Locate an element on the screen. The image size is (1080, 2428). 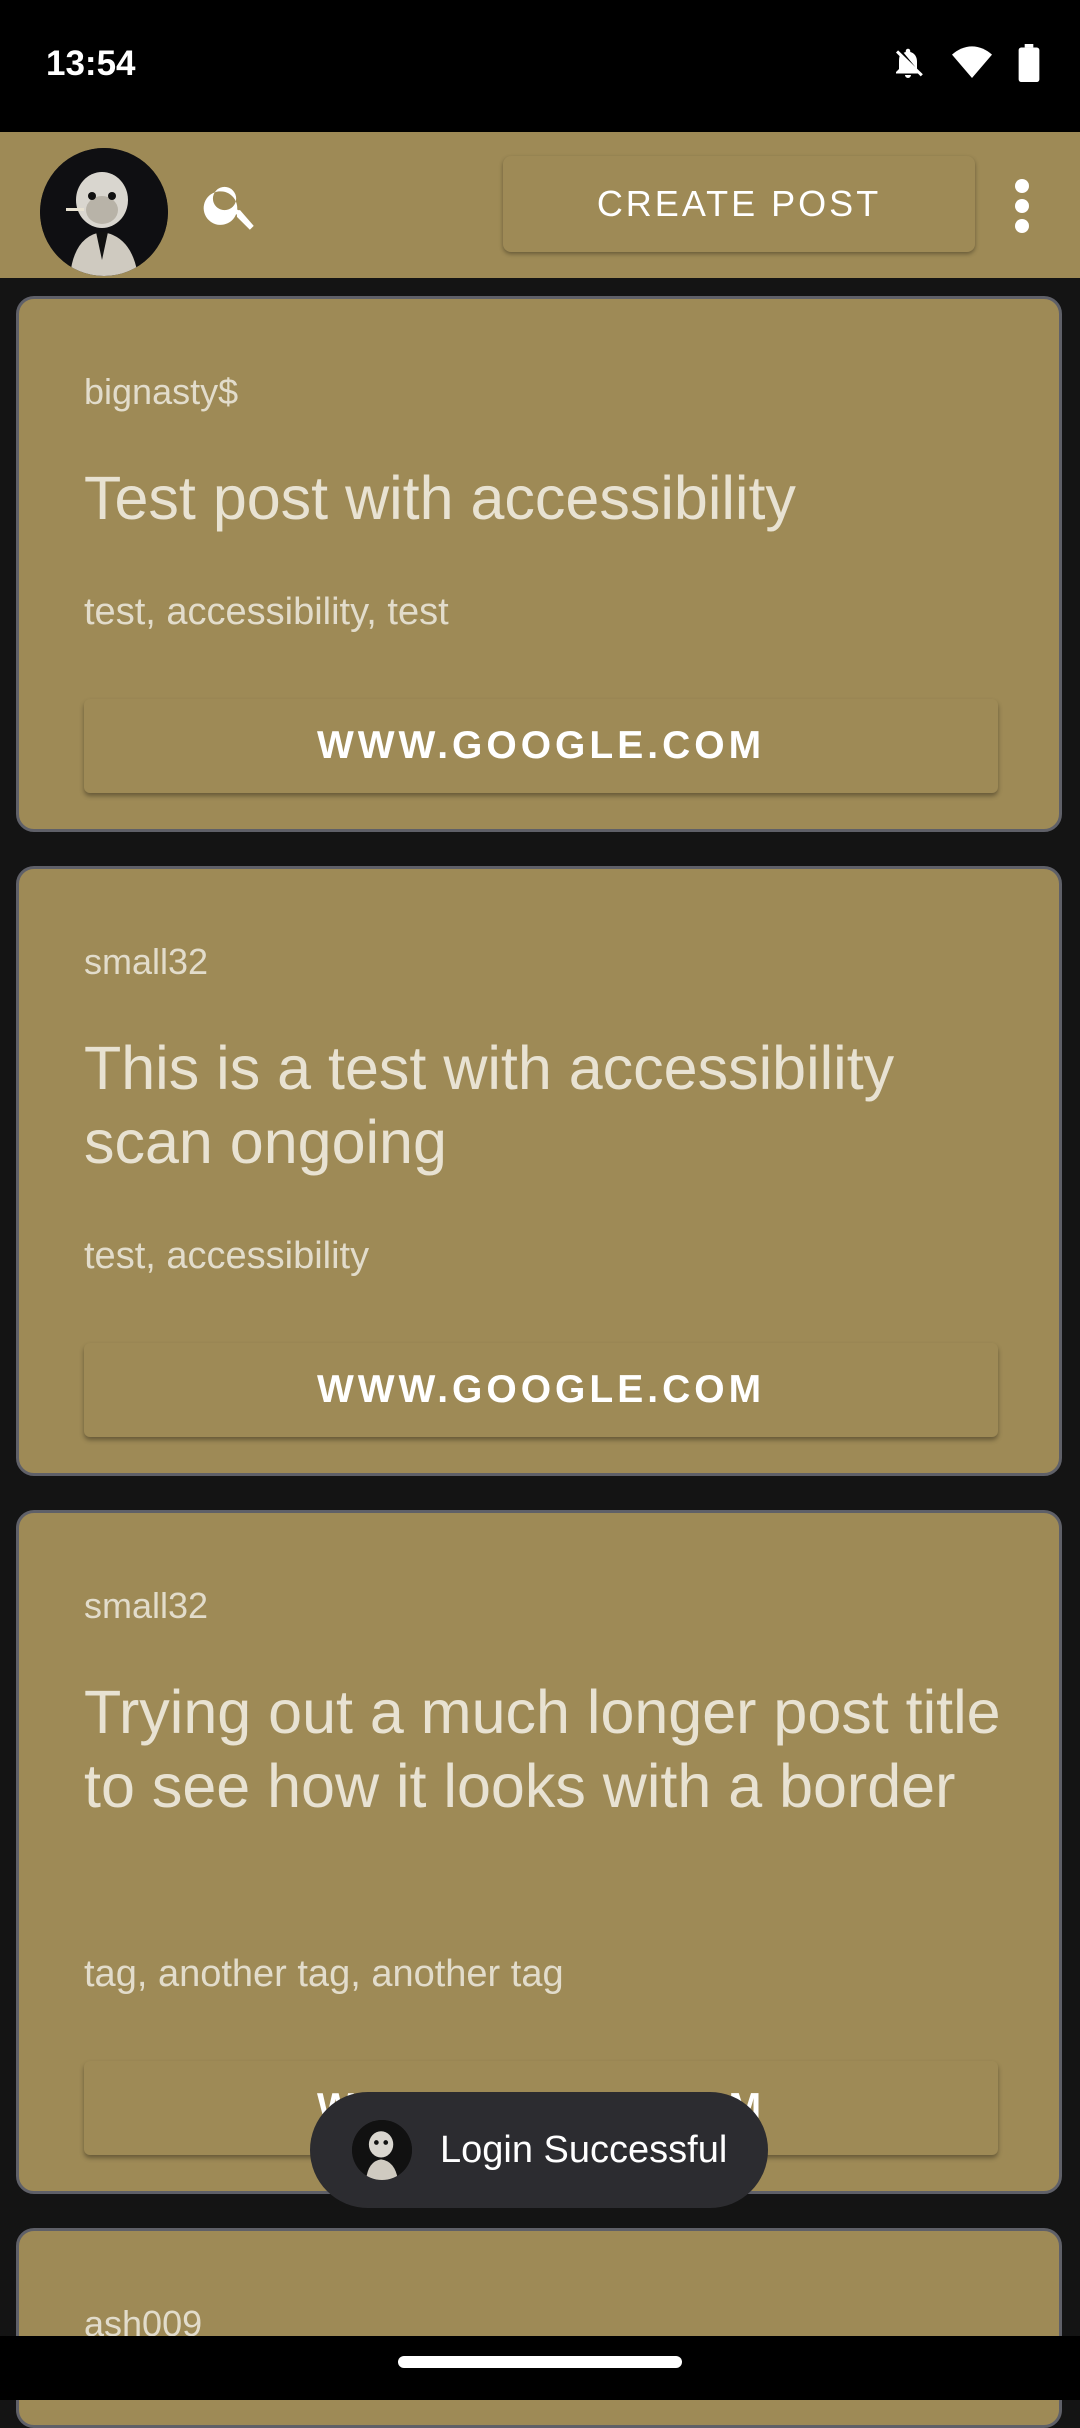
post-tags: test, accessibility, test is located at coordinates (266, 612).